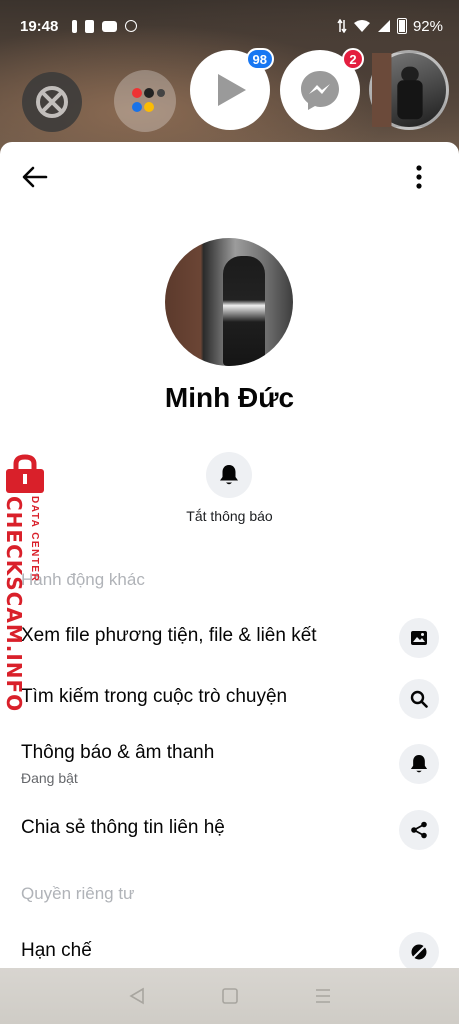 The width and height of the screenshot is (459, 1024). I want to click on profile-photo-figure, so click(244, 311).